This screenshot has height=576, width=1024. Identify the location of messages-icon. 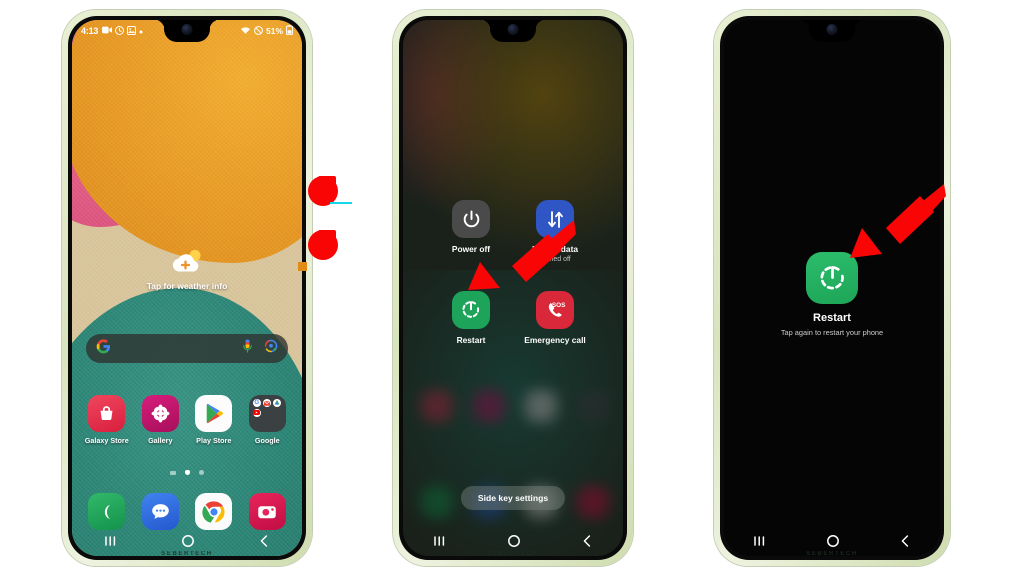
(160, 511).